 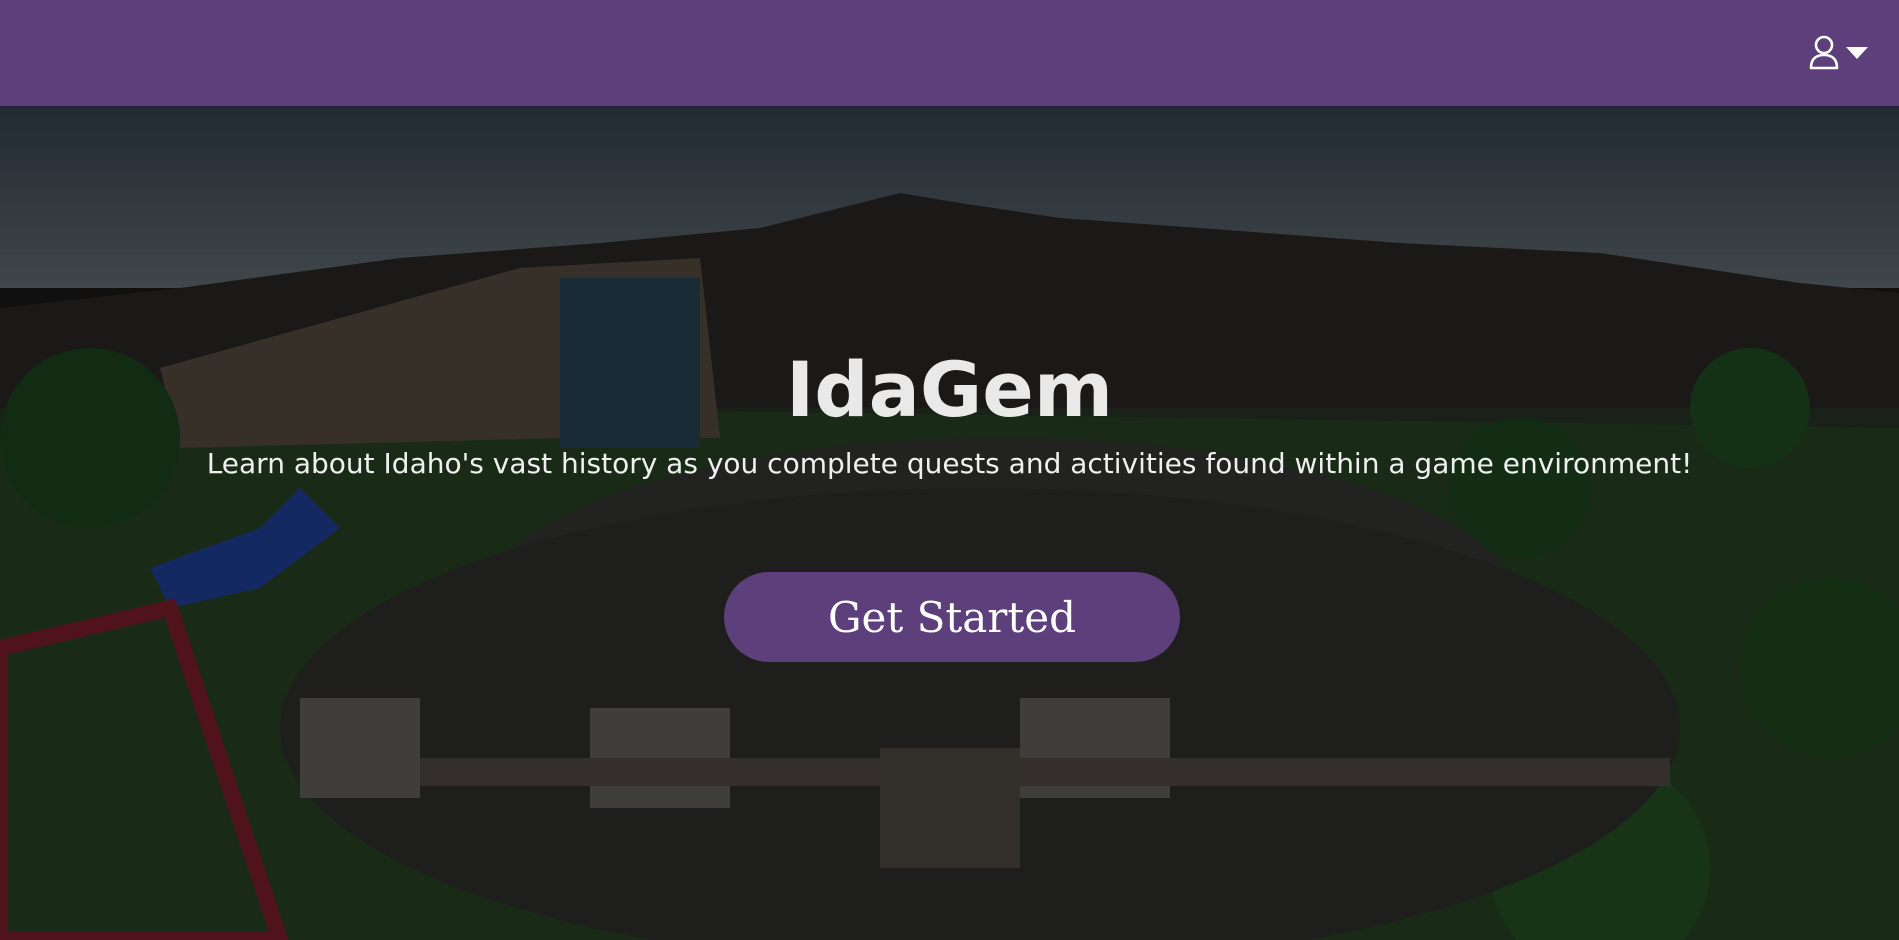 What do you see at coordinates (952, 617) in the screenshot?
I see `get-started-button: Get Started` at bounding box center [952, 617].